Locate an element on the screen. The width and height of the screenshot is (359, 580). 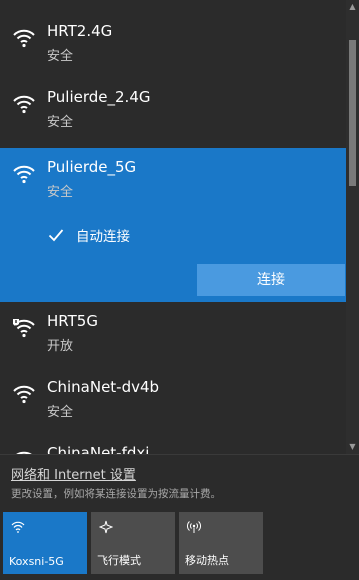
wifi-open-icon is located at coordinates (24, 328).